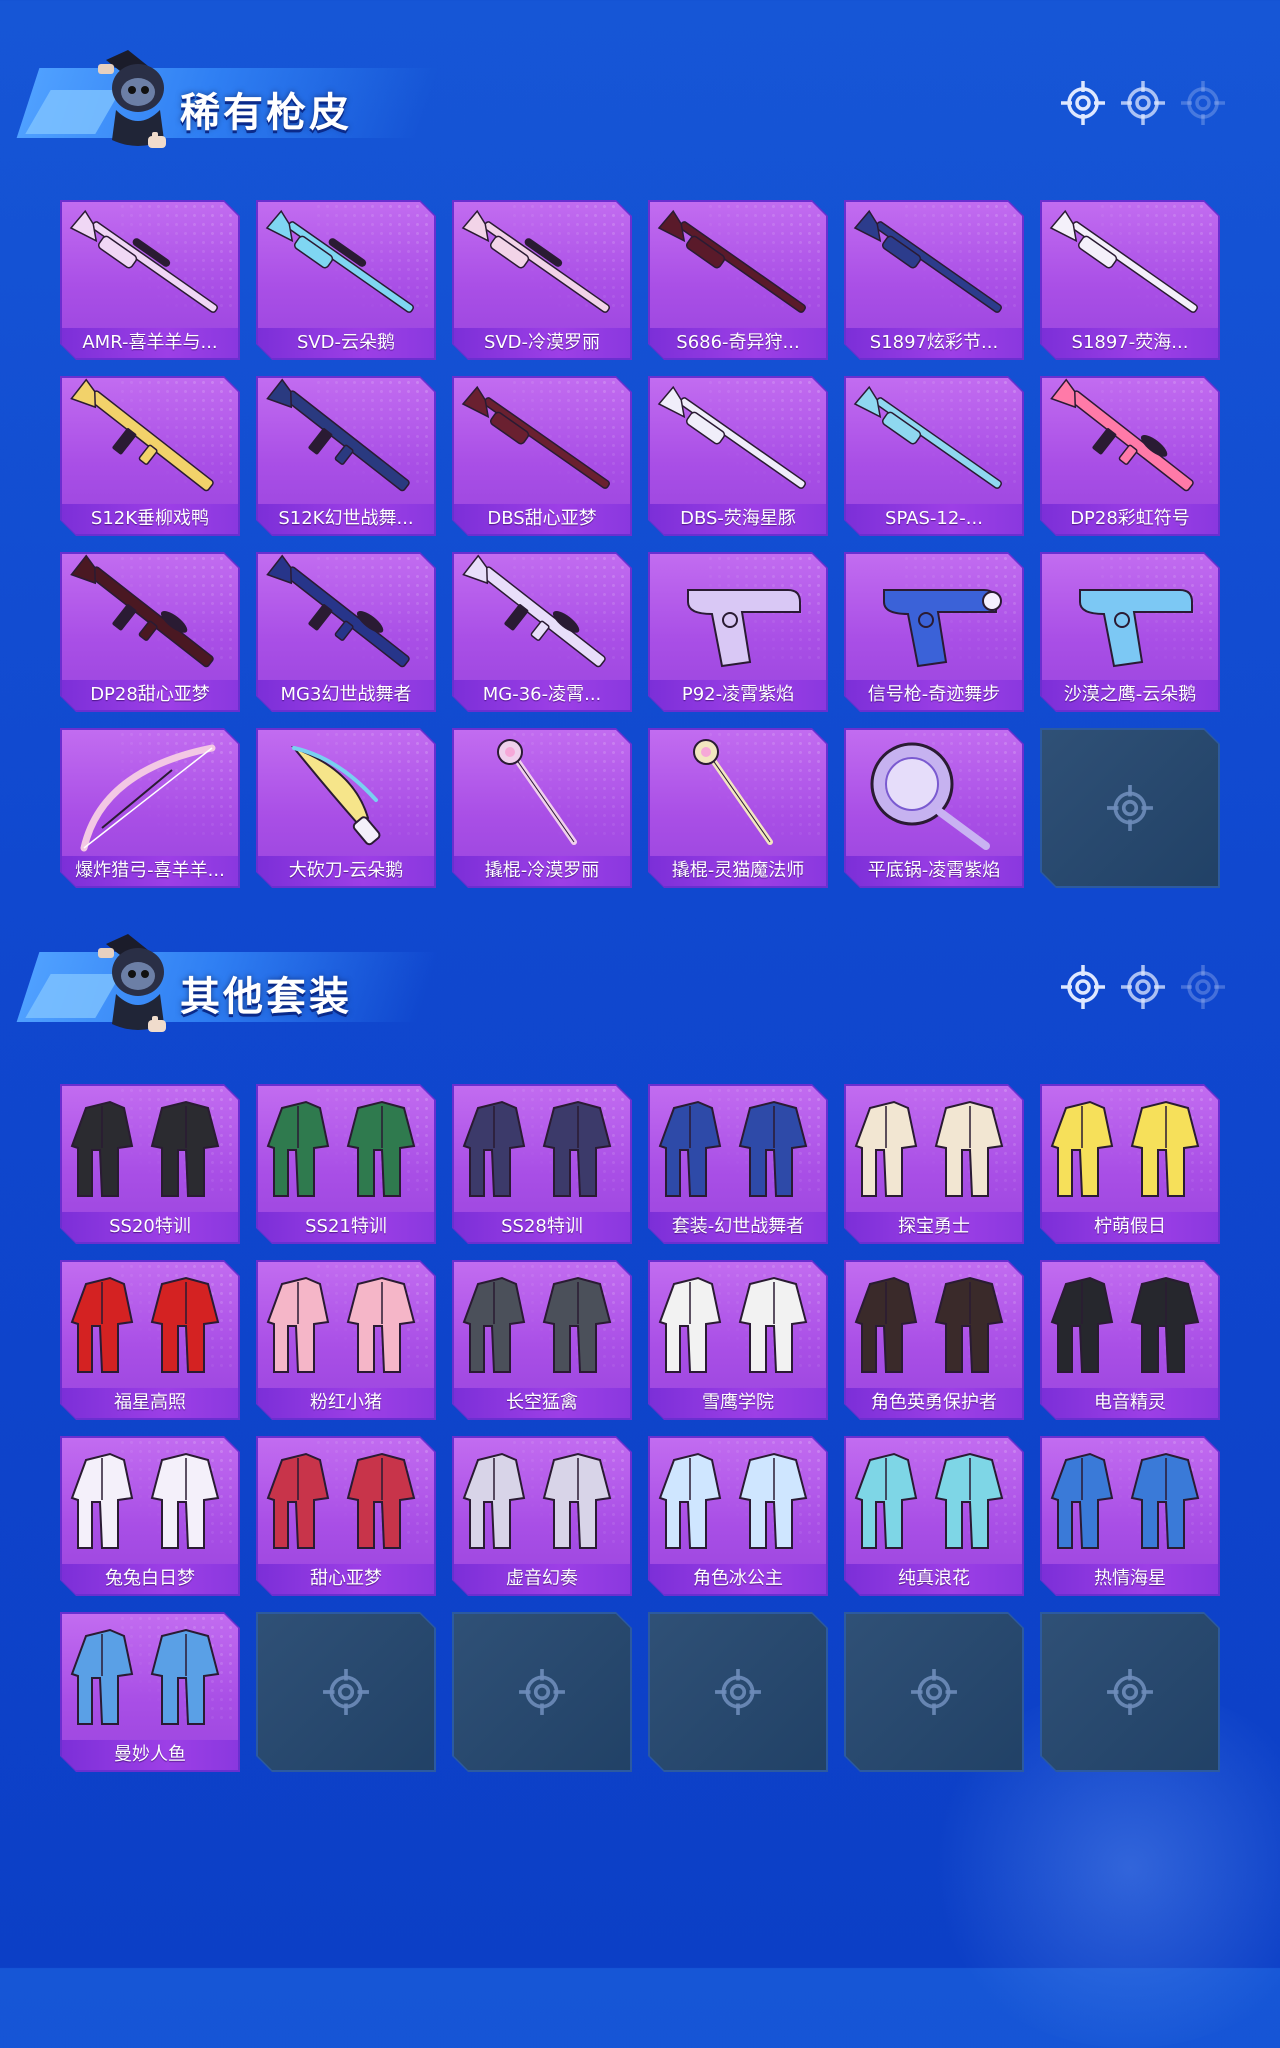 The width and height of the screenshot is (1280, 2048). Describe the element at coordinates (542, 1340) in the screenshot. I see `item-card: 长空猛禽` at that location.